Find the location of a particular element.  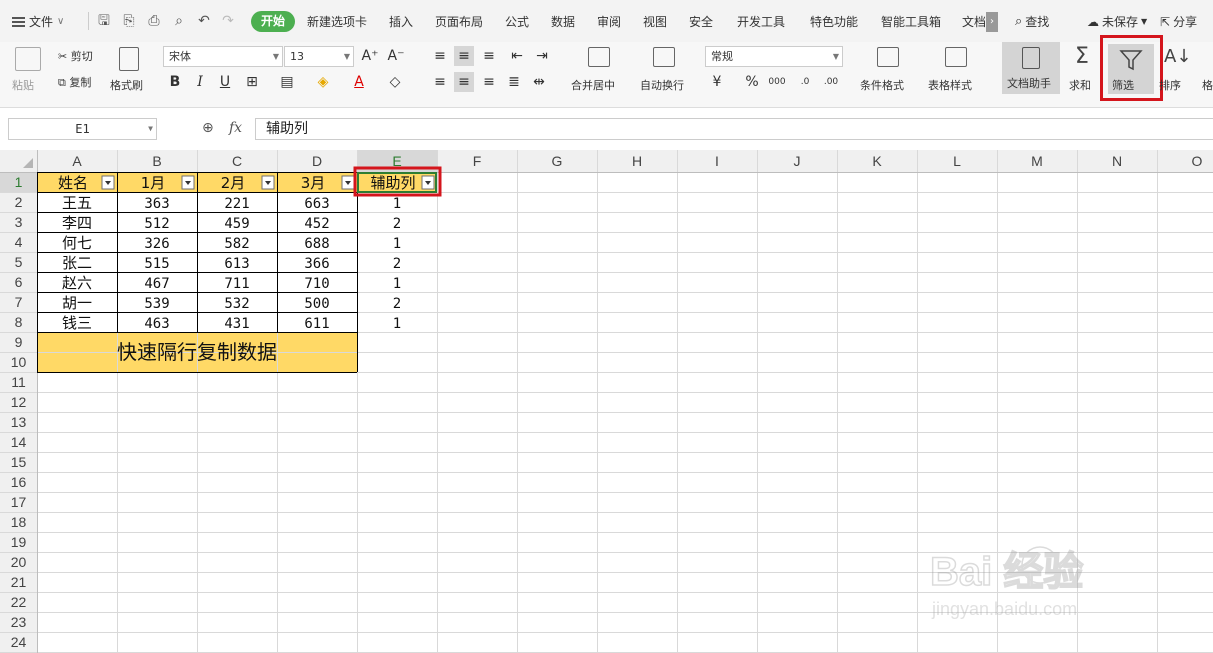

decrease-decimal-icon: .00 is located at coordinates (831, 82).